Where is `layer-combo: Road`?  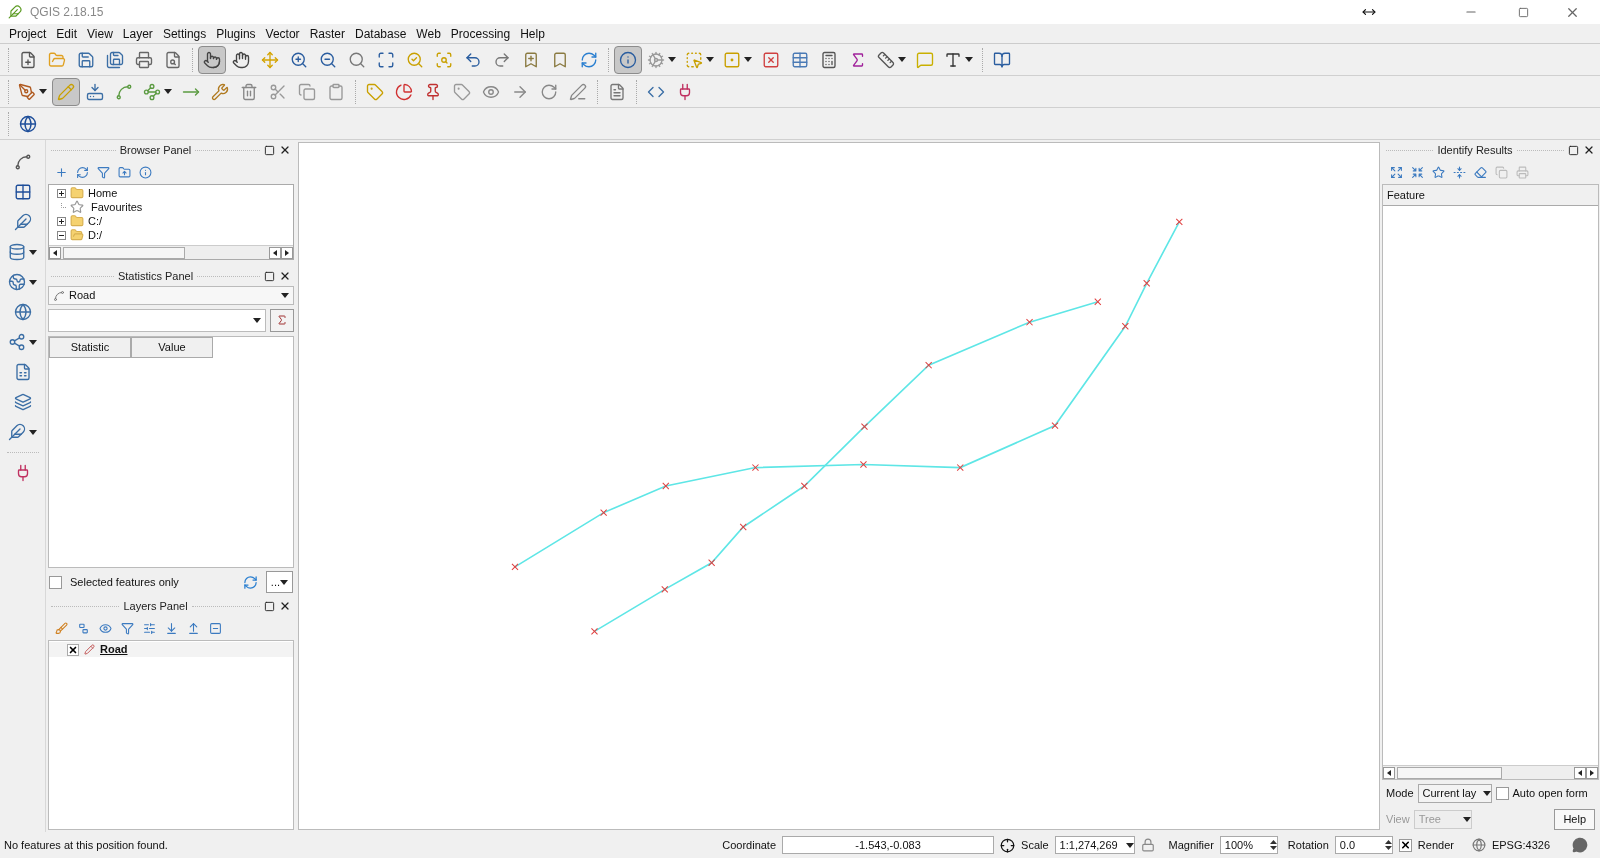
layer-combo: Road is located at coordinates (171, 295).